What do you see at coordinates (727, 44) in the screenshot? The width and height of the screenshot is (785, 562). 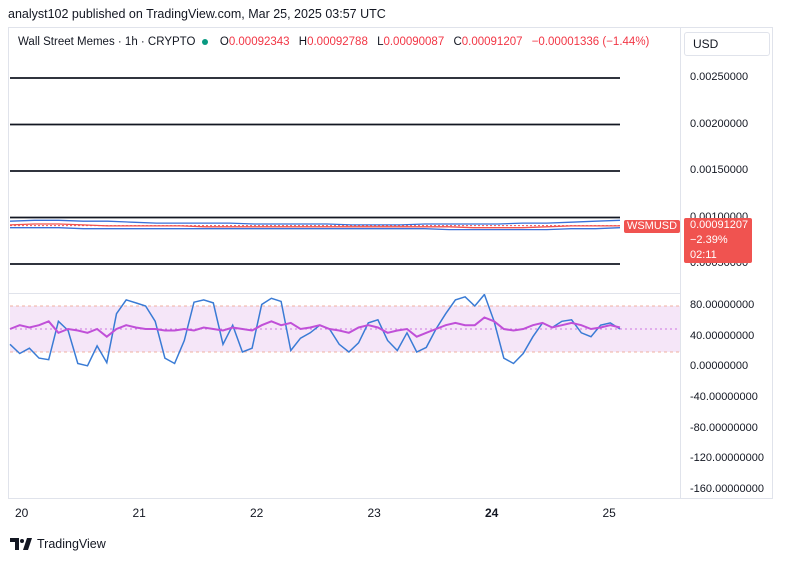 I see `currency-button: USD` at bounding box center [727, 44].